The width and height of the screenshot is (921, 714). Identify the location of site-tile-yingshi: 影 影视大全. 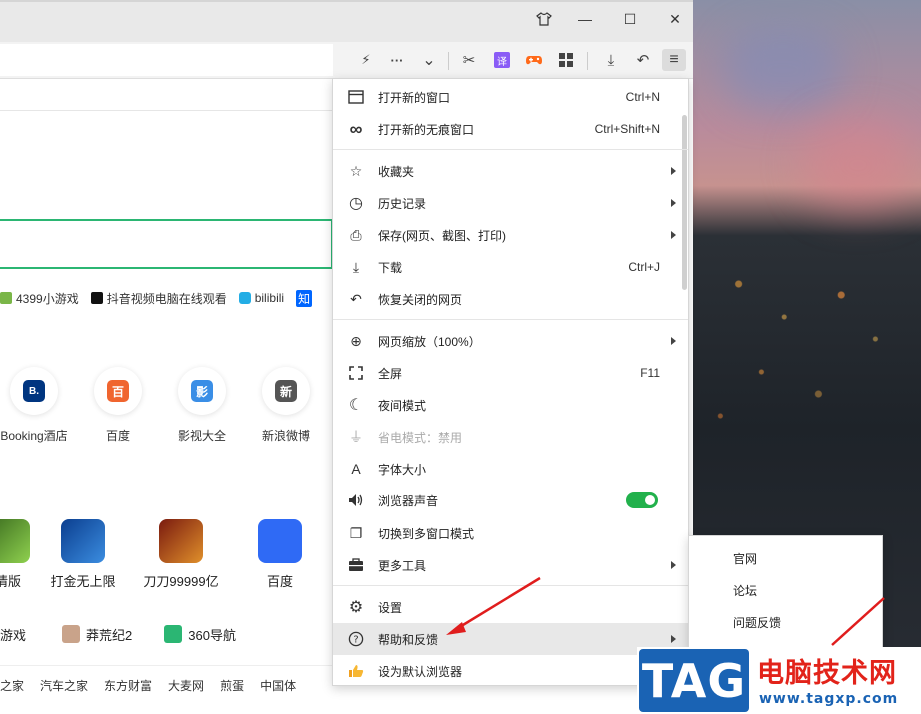
(202, 405).